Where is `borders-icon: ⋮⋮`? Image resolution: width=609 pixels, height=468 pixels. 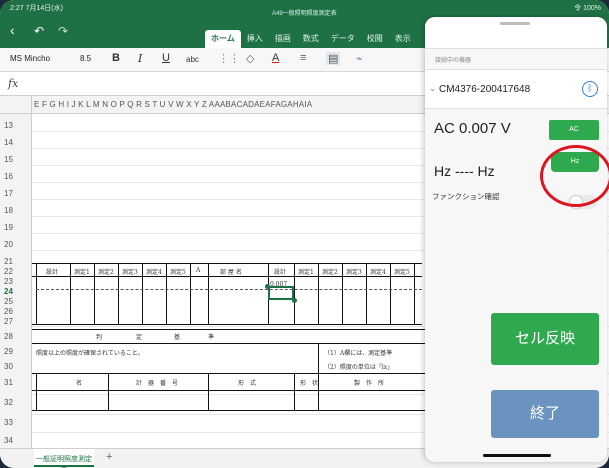 borders-icon: ⋮⋮ is located at coordinates (229, 58).